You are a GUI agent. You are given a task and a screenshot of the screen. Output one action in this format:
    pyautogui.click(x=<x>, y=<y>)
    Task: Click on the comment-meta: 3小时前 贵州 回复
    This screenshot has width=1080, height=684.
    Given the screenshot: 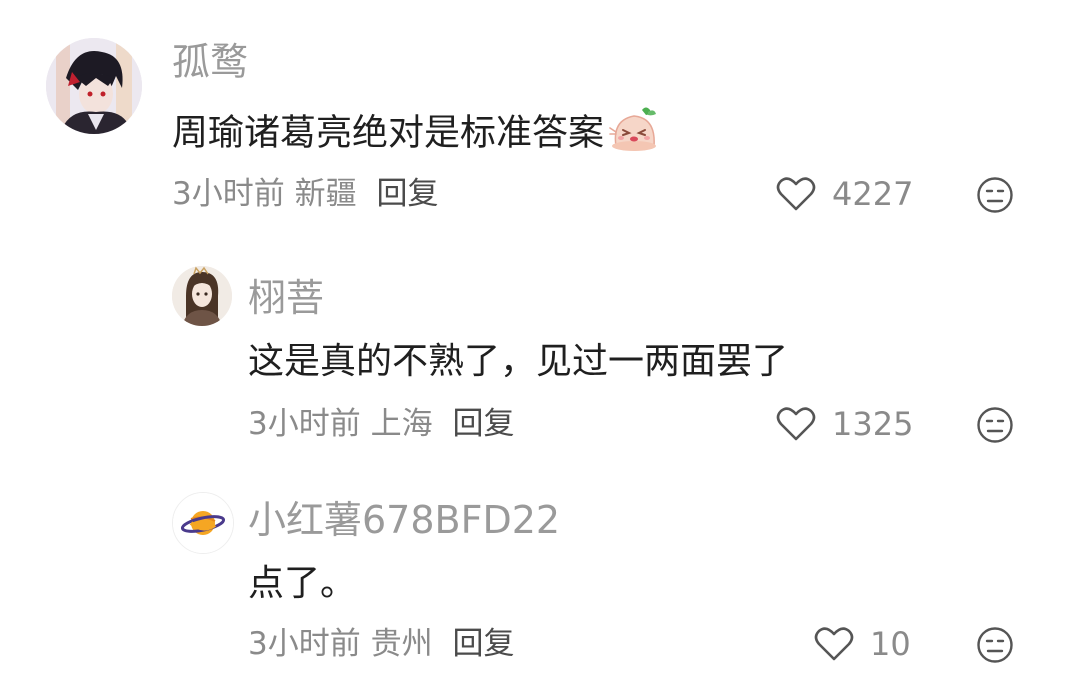 What is the action you would take?
    pyautogui.click(x=381, y=644)
    